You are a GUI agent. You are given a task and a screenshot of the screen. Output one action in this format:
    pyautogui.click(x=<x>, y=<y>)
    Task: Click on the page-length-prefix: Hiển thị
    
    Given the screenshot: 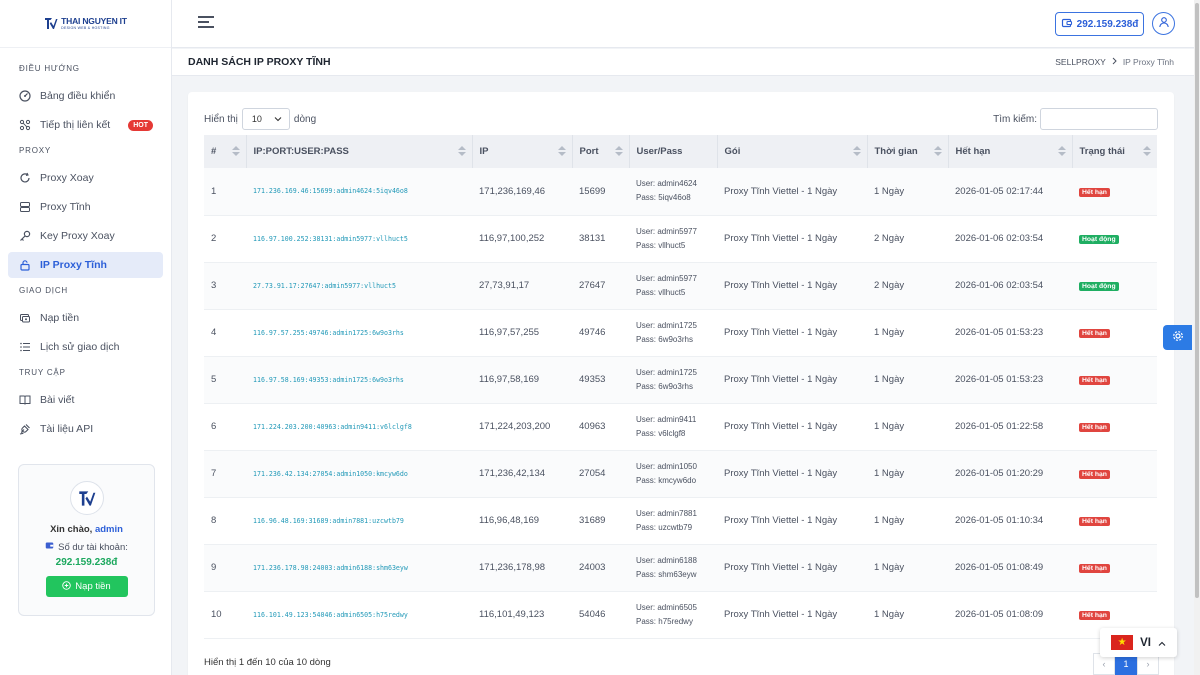 What is the action you would take?
    pyautogui.click(x=221, y=119)
    